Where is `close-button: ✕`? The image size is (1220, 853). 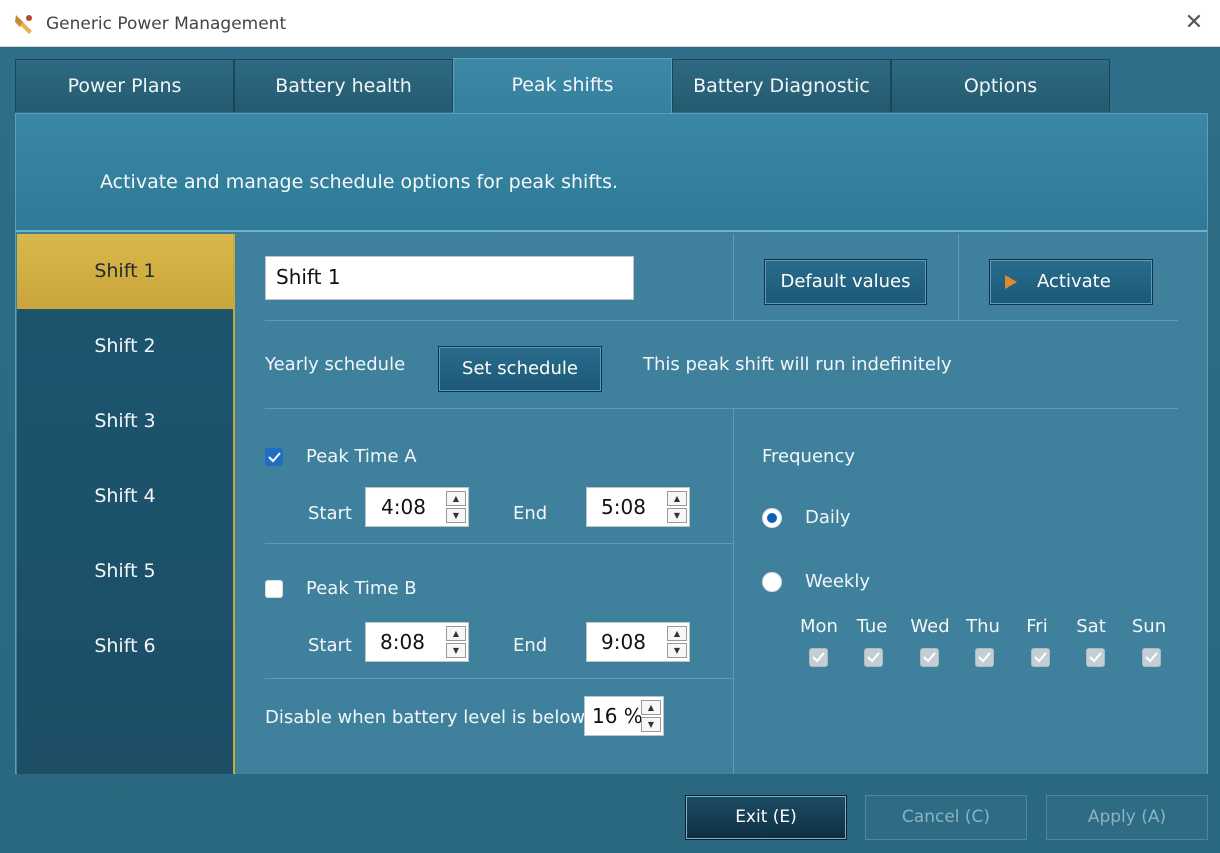
close-button: ✕ is located at coordinates (1194, 23).